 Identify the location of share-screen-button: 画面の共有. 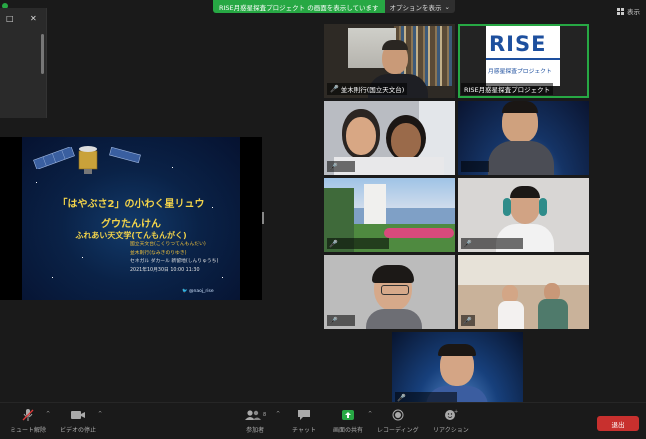
(348, 420).